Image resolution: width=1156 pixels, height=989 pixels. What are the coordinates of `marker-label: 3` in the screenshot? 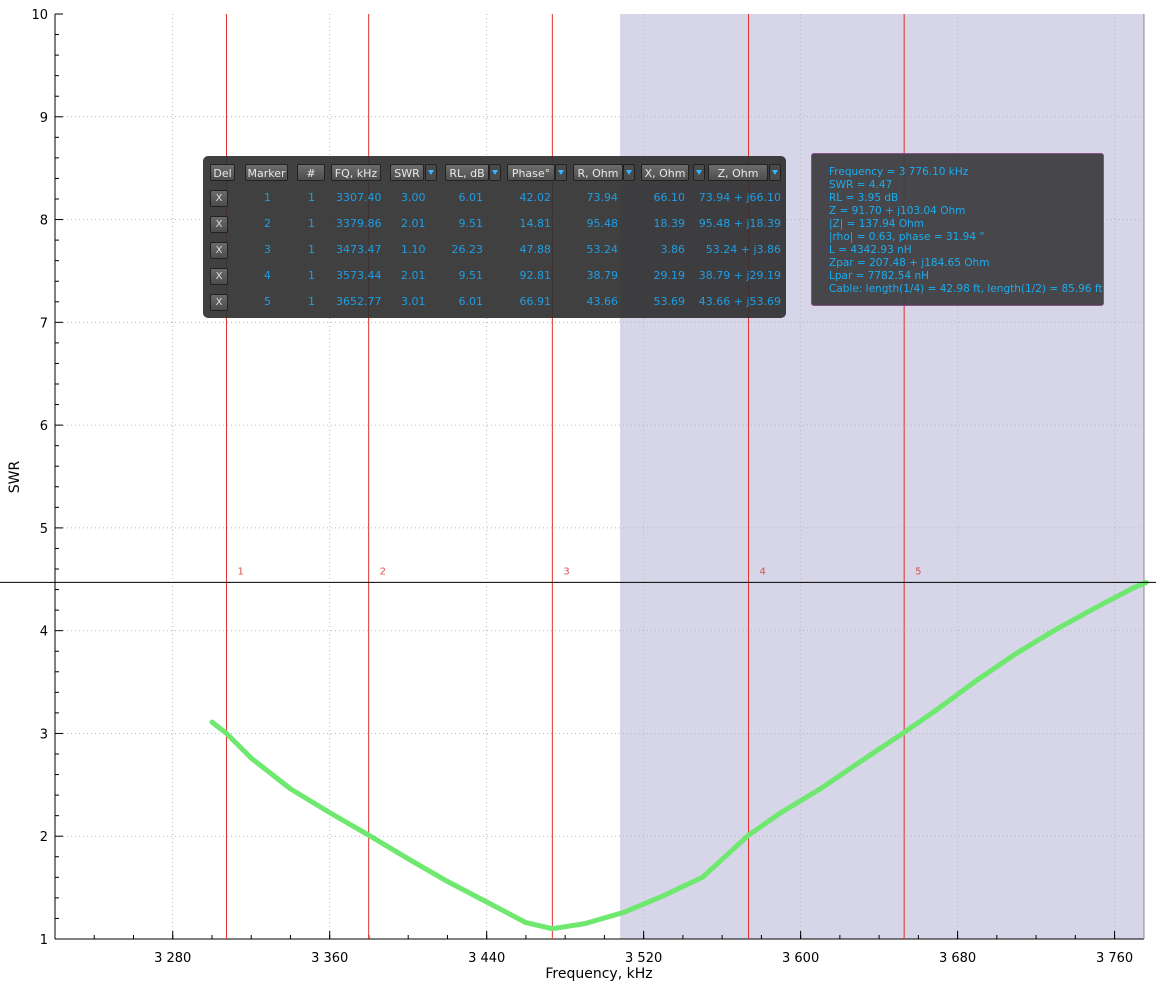 It's located at (566, 571).